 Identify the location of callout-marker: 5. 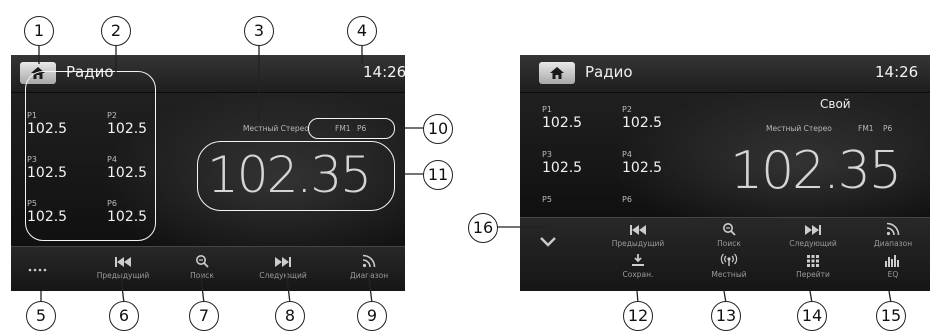
(41, 316).